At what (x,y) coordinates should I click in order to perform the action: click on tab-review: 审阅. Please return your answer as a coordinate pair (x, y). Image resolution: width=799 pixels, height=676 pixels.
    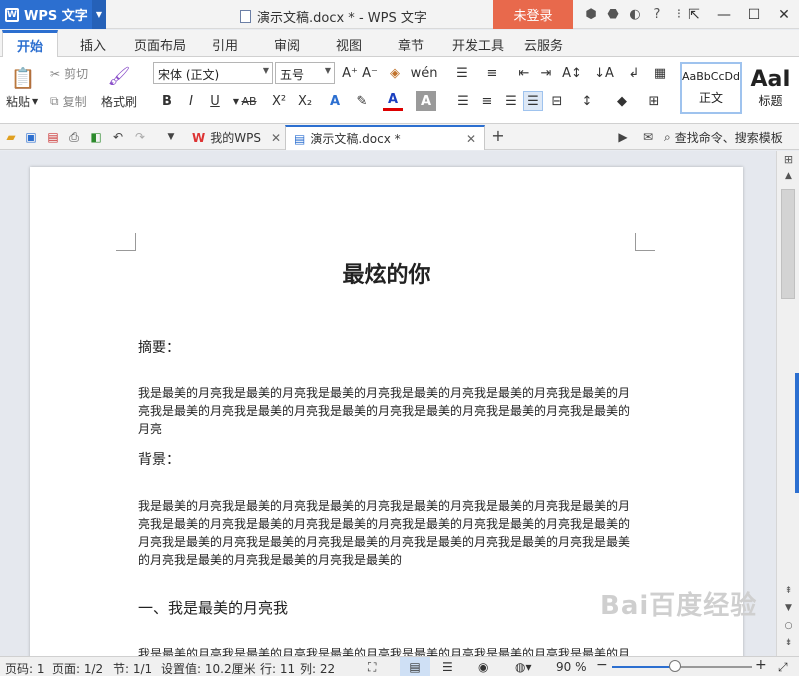
    Looking at the image, I should click on (287, 44).